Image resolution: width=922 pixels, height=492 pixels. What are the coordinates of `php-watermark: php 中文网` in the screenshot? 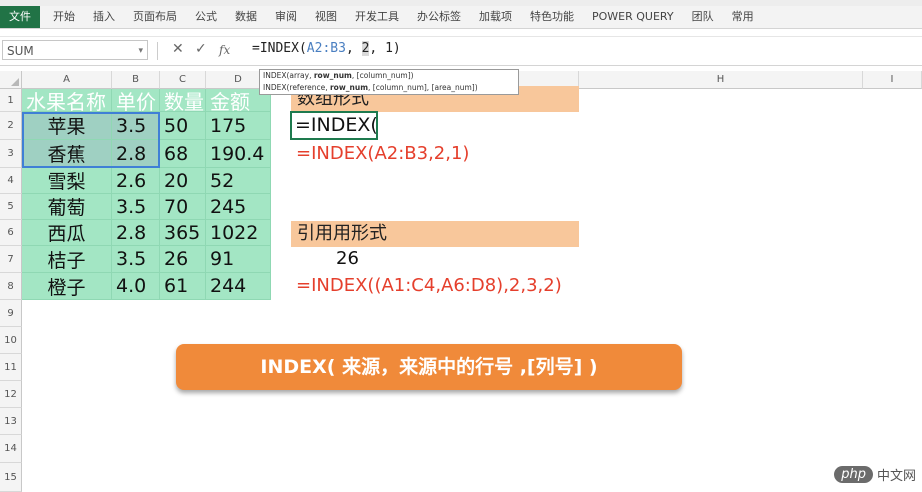 It's located at (875, 474).